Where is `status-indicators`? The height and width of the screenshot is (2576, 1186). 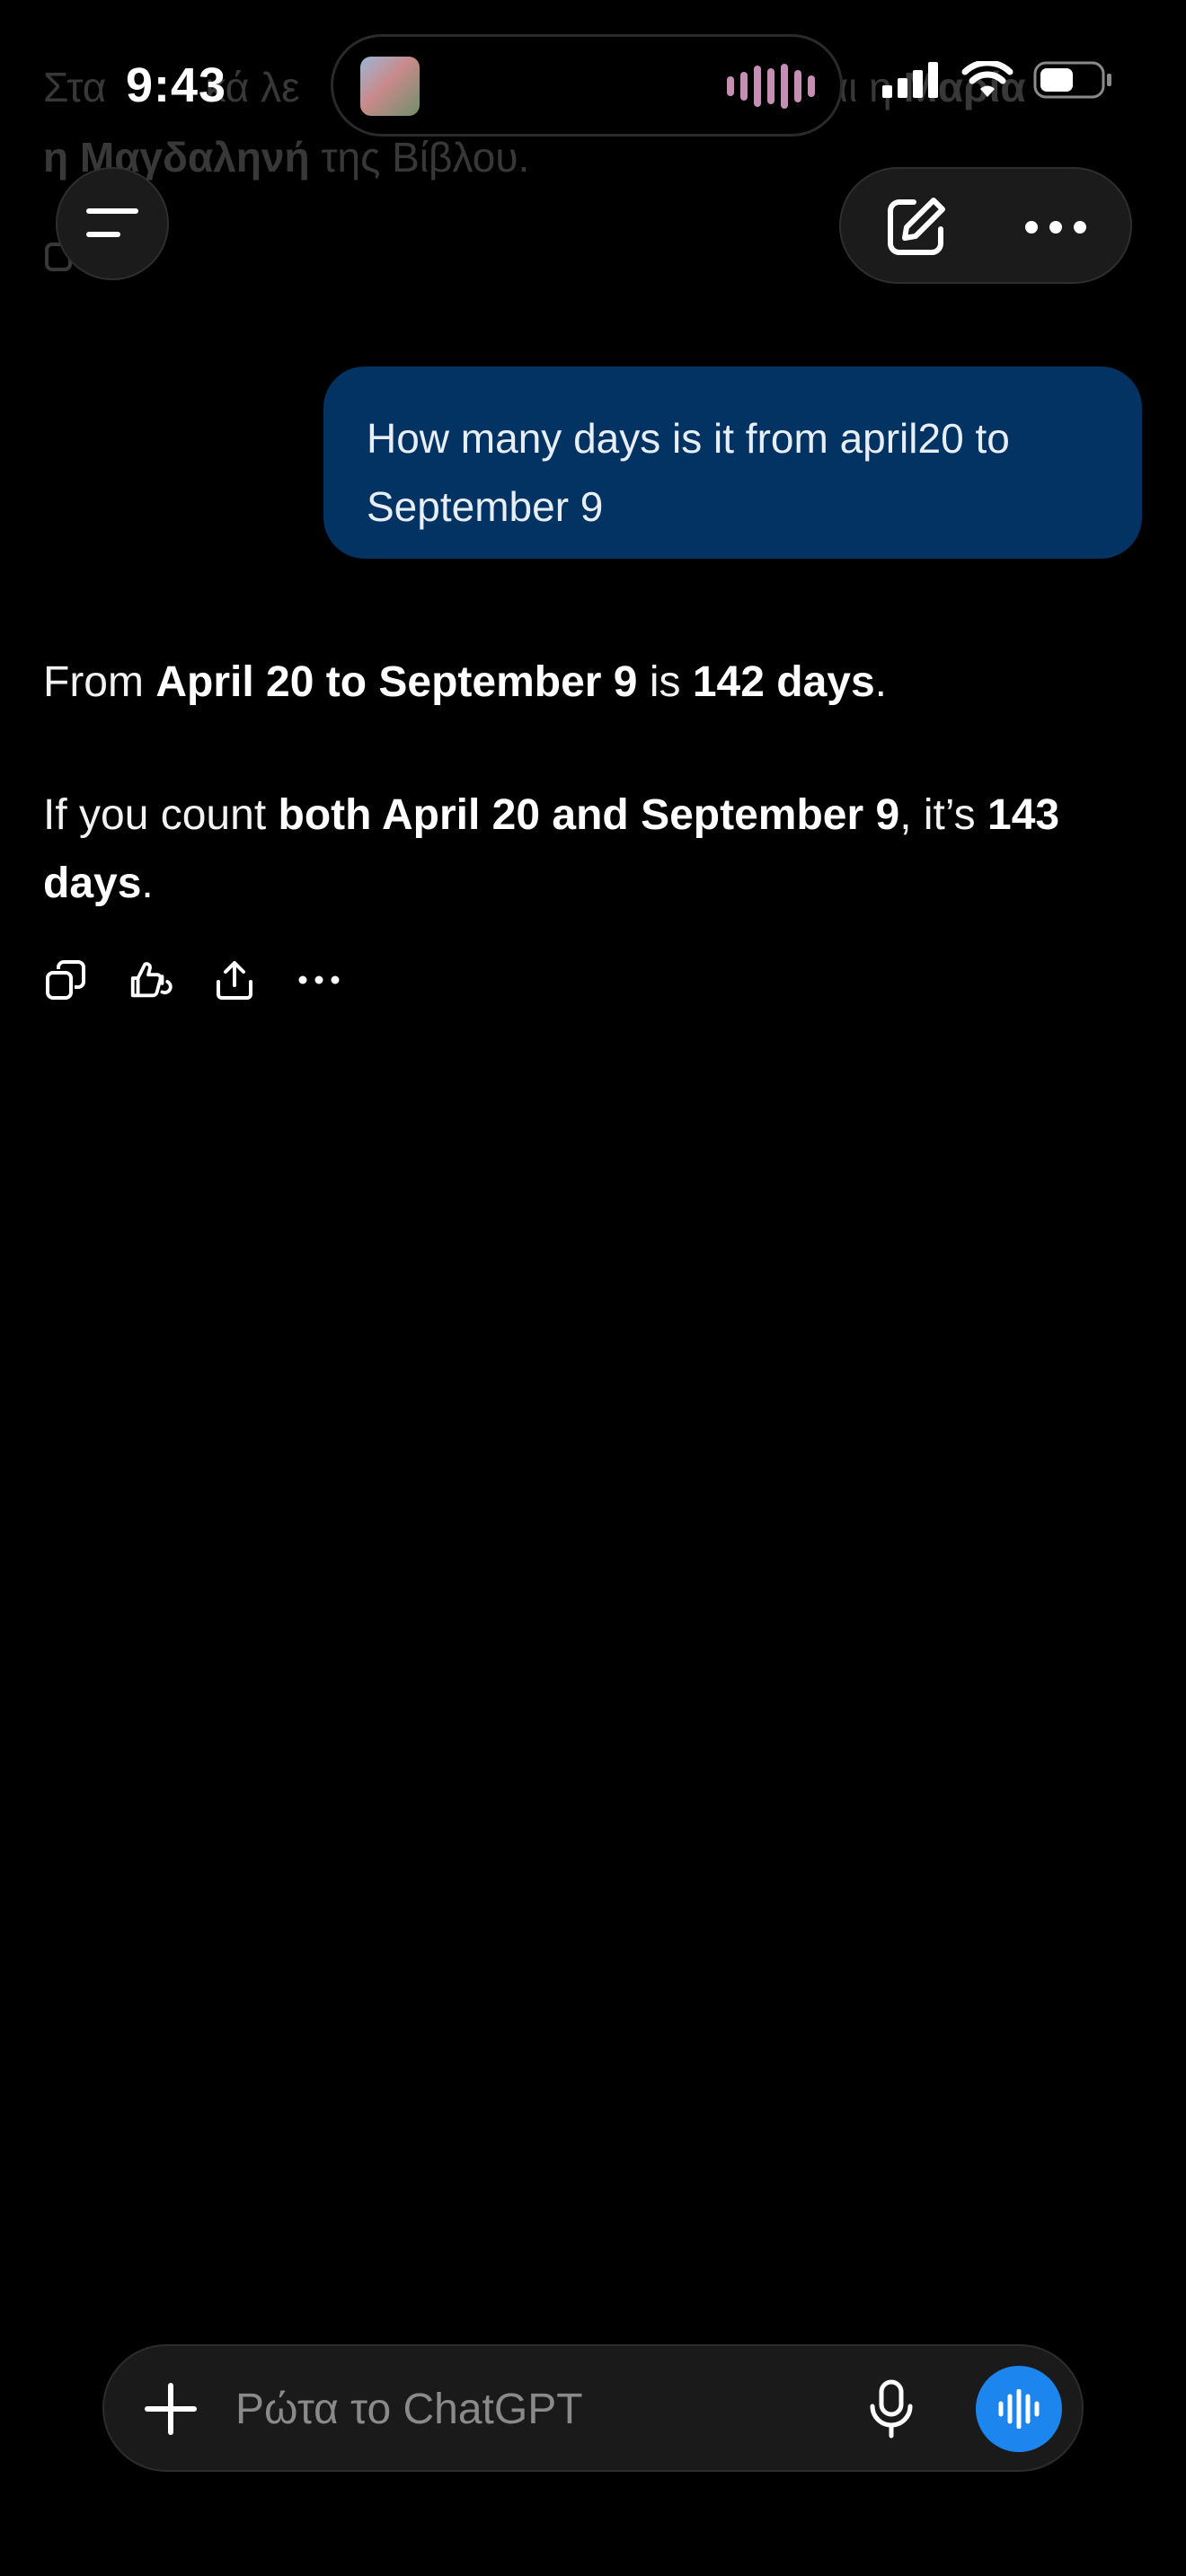
status-indicators is located at coordinates (997, 80).